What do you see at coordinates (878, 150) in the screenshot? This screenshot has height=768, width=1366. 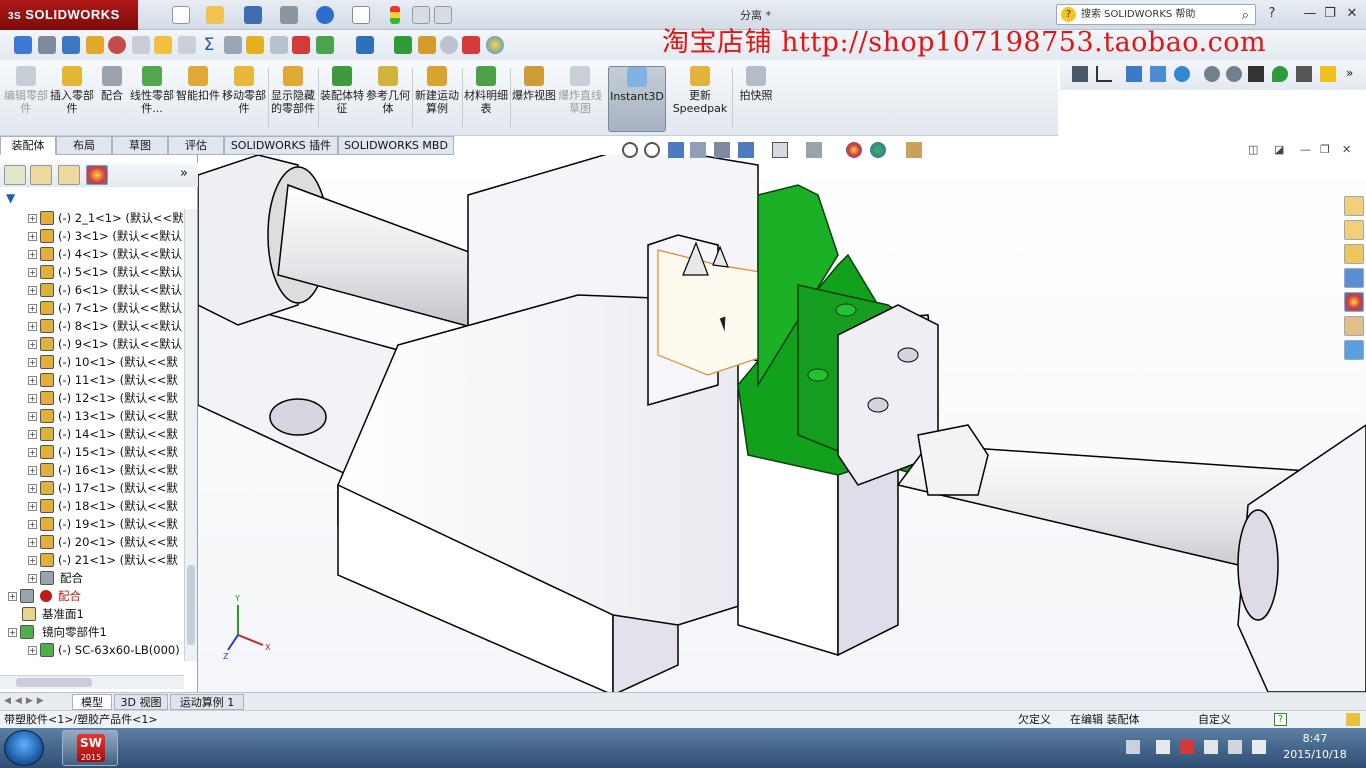 I see `scene-icon` at bounding box center [878, 150].